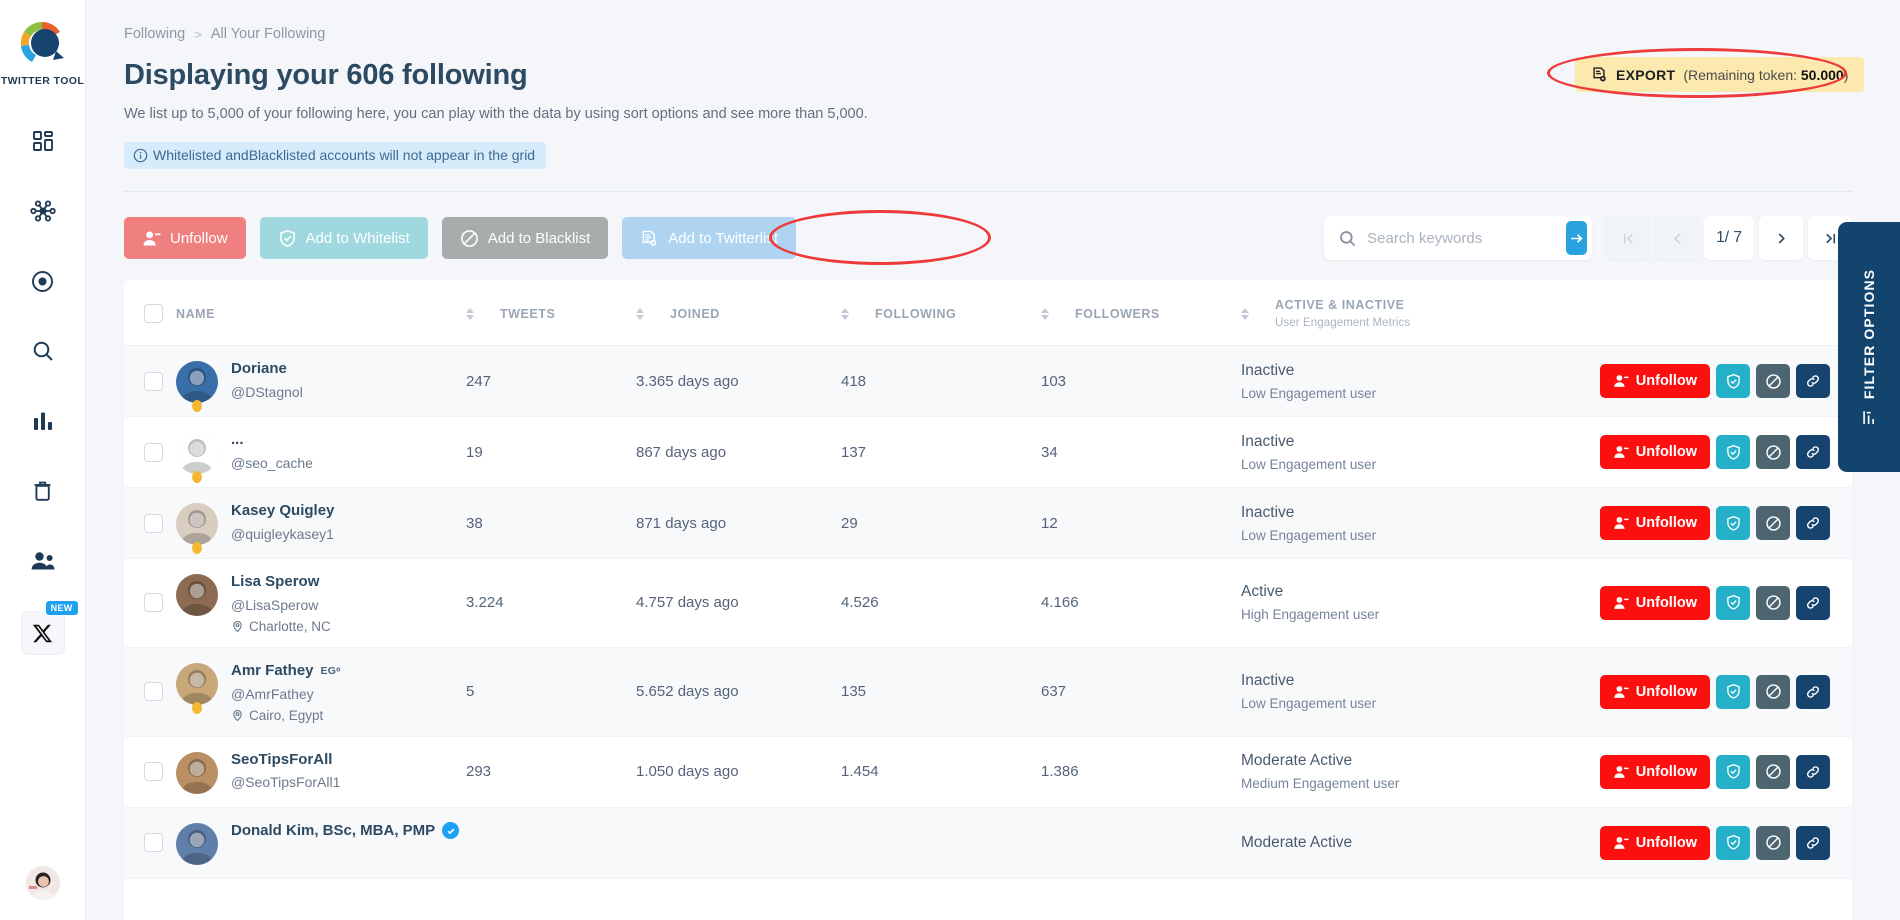 This screenshot has width=1900, height=920. Describe the element at coordinates (281, 582) in the screenshot. I see `row-name: Lisa Sperow` at that location.